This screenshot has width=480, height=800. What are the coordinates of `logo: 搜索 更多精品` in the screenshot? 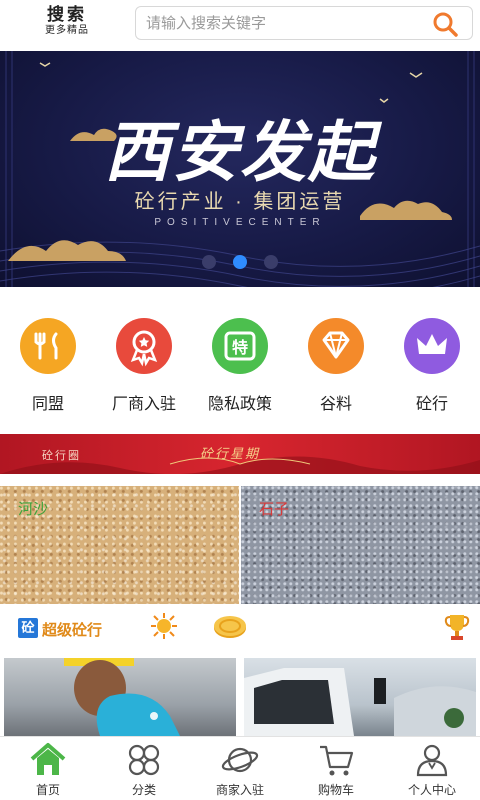 It's located at (67, 21).